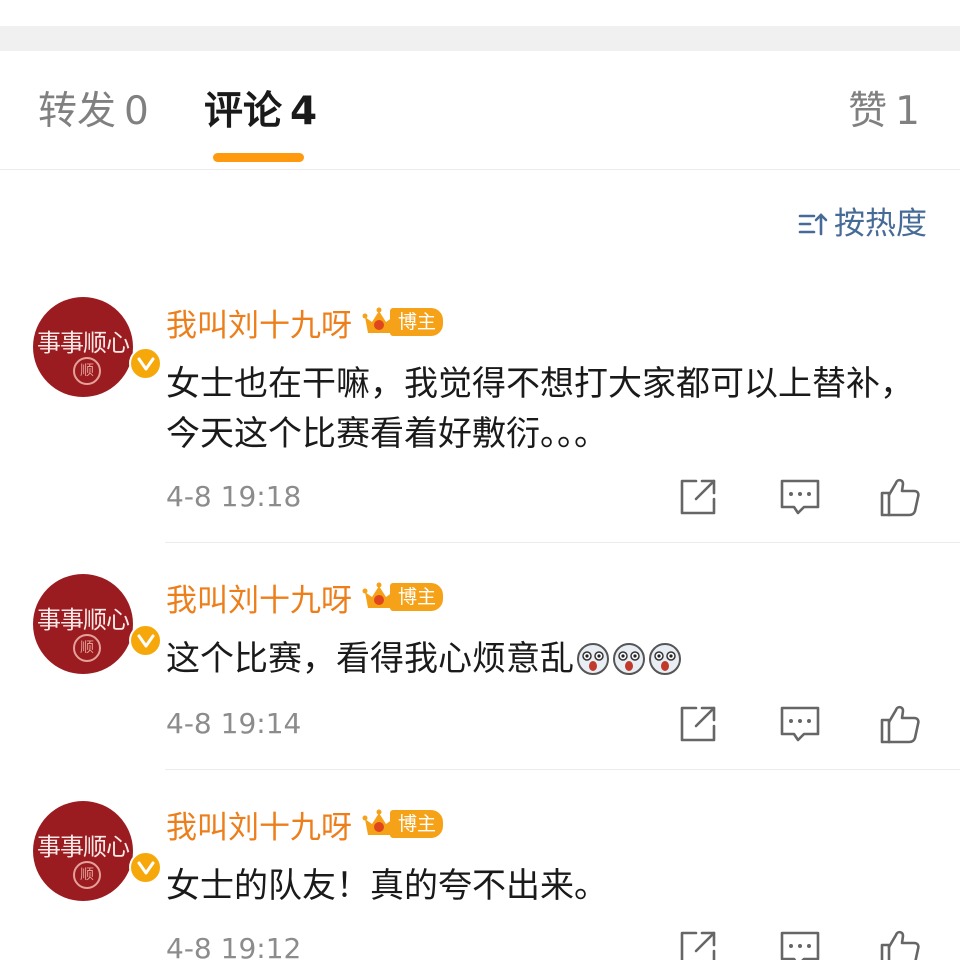 Image resolution: width=960 pixels, height=960 pixels. I want to click on tab-repost-count: 0, so click(136, 111).